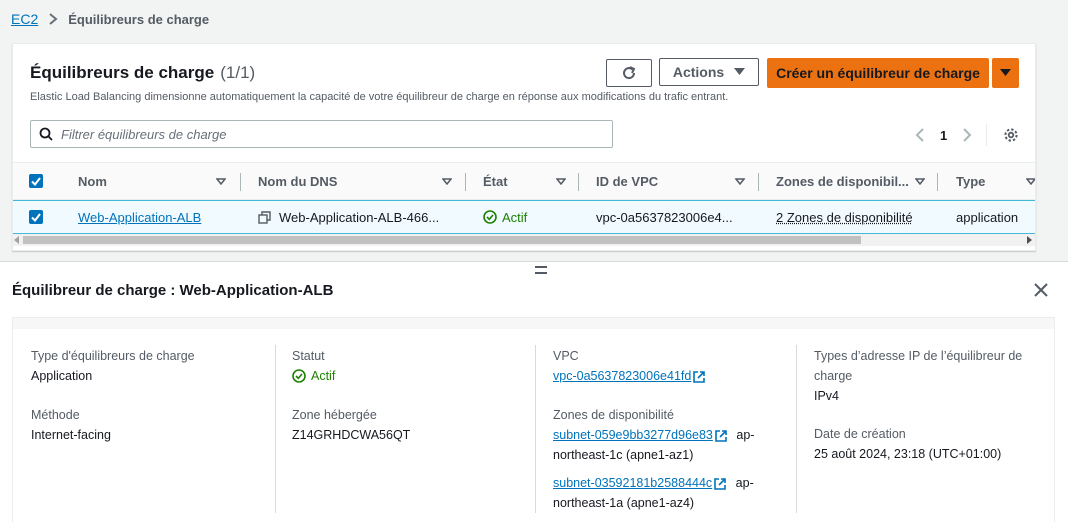  Describe the element at coordinates (987, 135) in the screenshot. I see `pager-divider` at that location.